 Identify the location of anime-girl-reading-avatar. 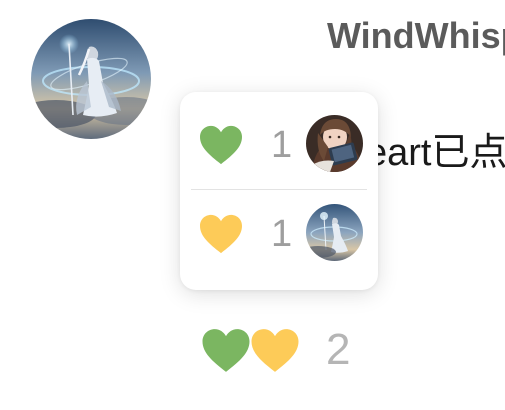
(334, 143).